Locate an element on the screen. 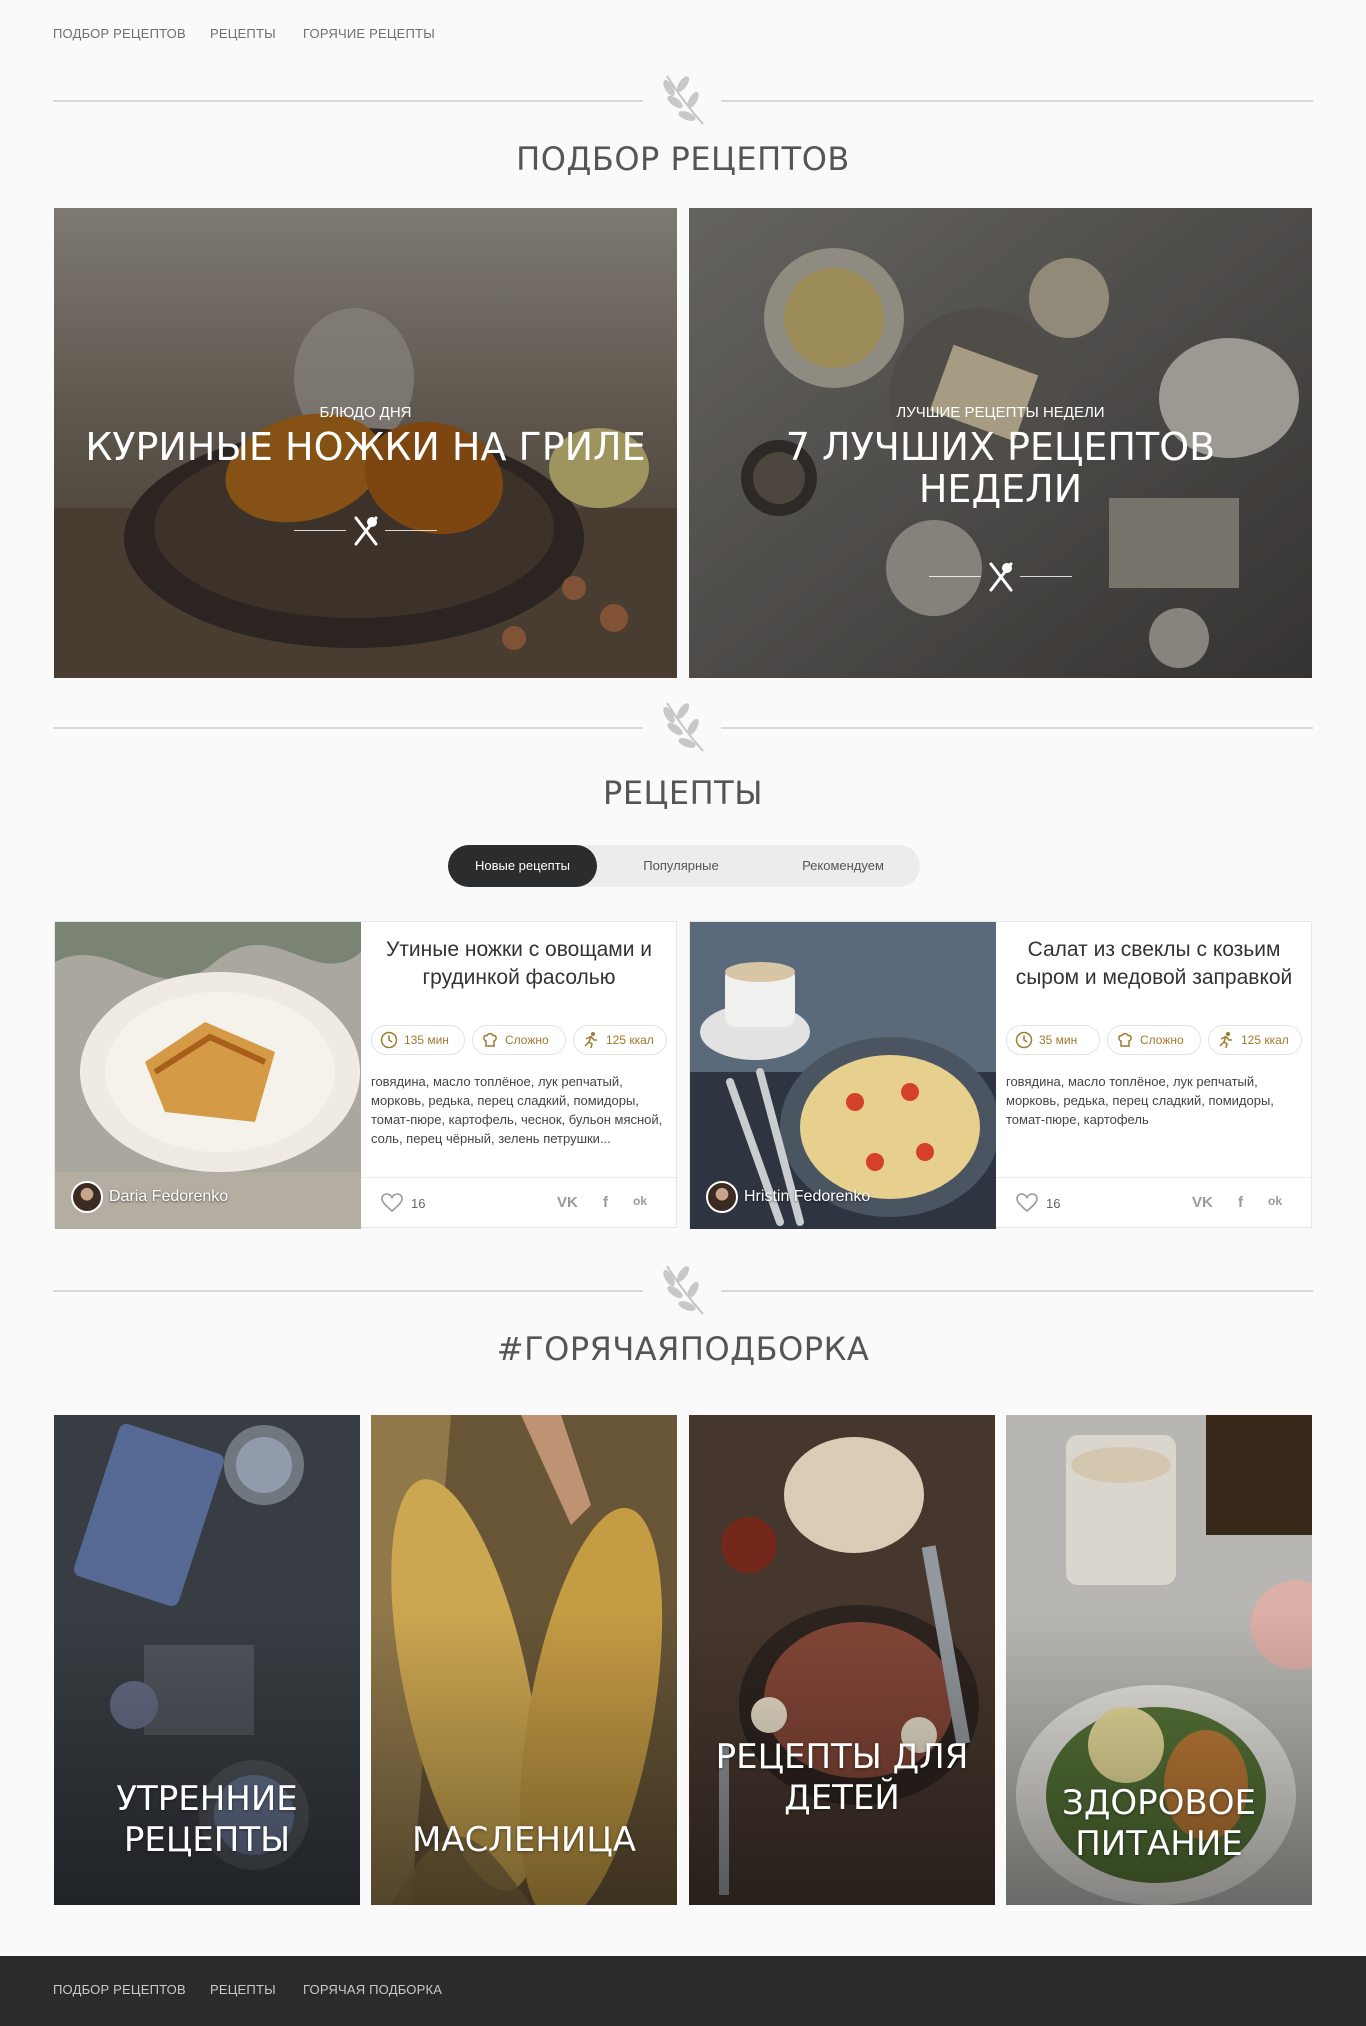 Image resolution: width=1366 pixels, height=2026 pixels. time-badge: 35 мин is located at coordinates (1053, 1040).